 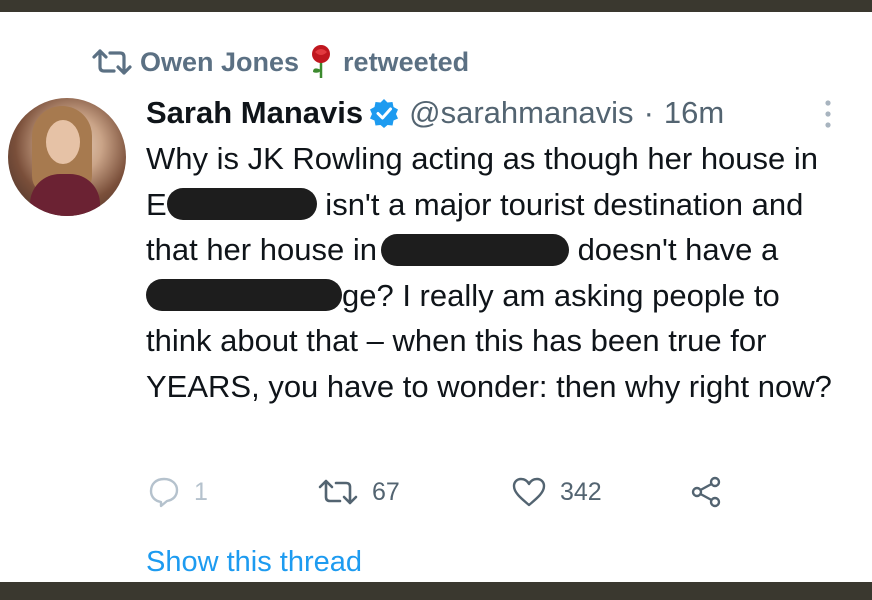 I want to click on tweet-header: Sarah Manavis @sarahmanavis · 16m, so click(x=435, y=113).